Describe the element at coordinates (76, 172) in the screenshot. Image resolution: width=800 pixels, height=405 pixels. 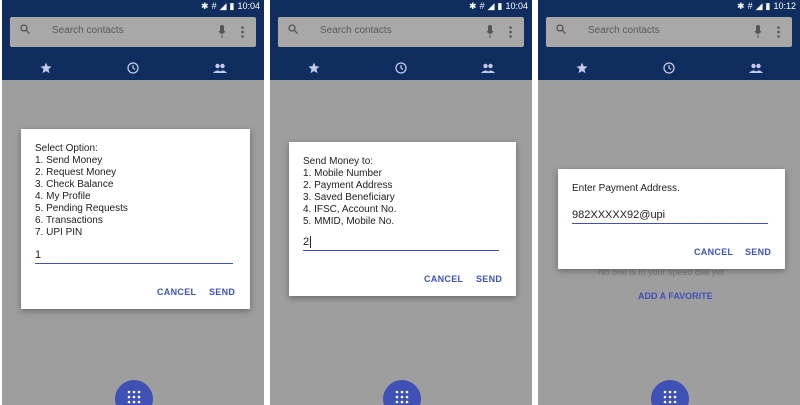
I see `list-item: 2. Request Money` at that location.